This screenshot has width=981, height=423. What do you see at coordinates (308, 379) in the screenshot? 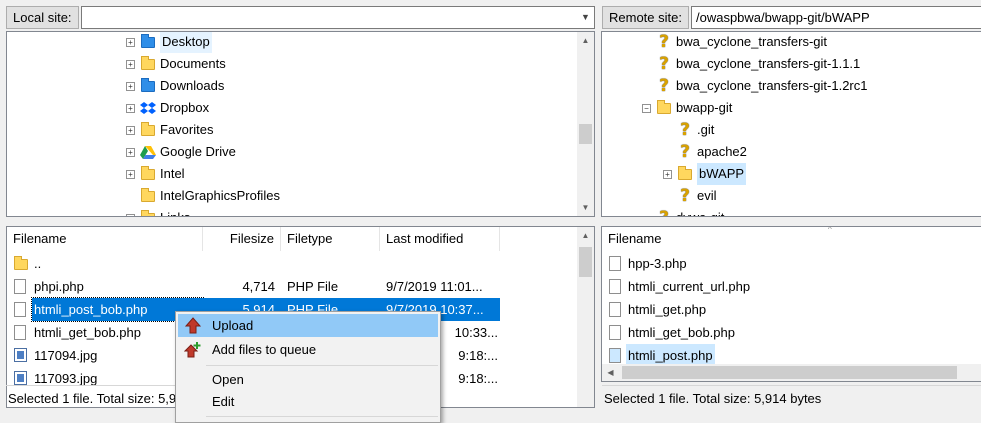
I see `menu-item-open: Open` at bounding box center [308, 379].